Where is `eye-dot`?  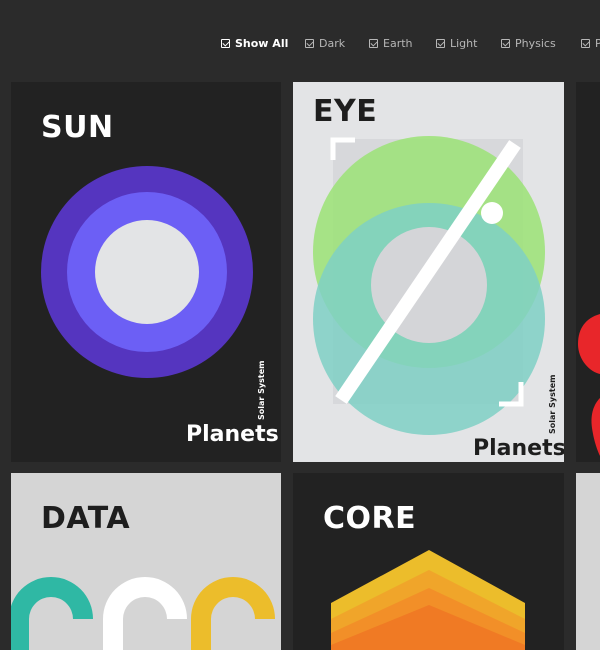
eye-dot is located at coordinates (492, 213).